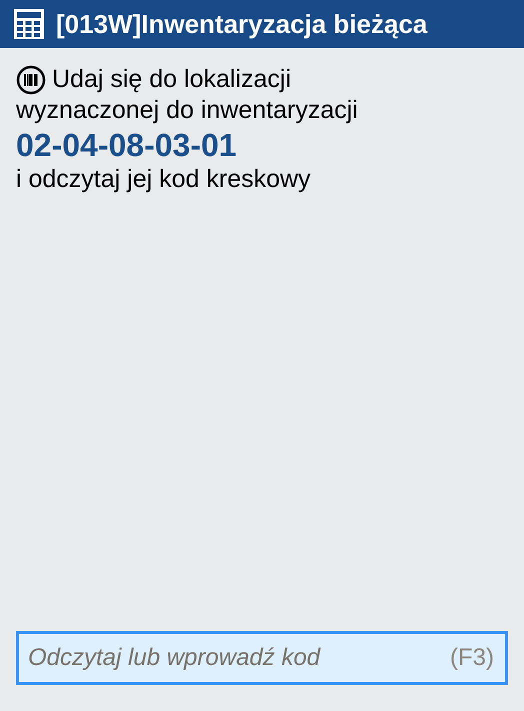  I want to click on shortcut-hint: (F3), so click(472, 658).